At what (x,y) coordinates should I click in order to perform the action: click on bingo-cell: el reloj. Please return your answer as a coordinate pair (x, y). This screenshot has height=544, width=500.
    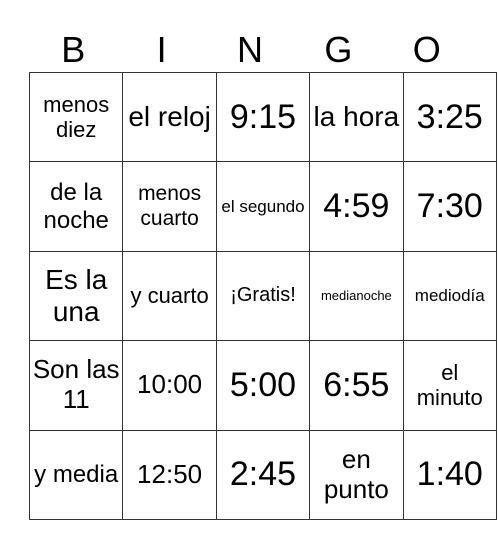
    Looking at the image, I should click on (169, 117).